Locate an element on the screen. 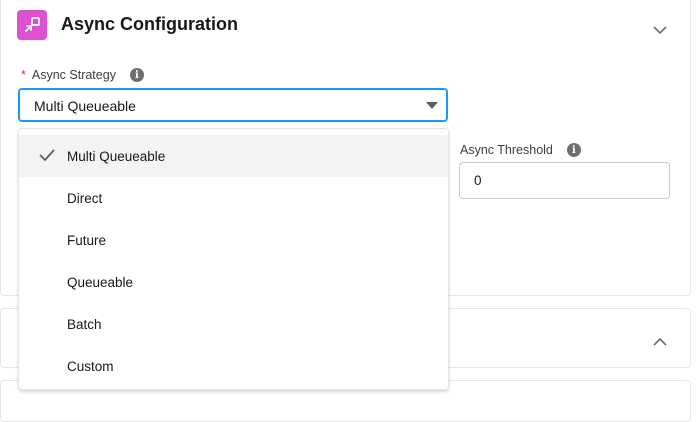 The width and height of the screenshot is (700, 422). option-multi-queueable: Multi Queueable is located at coordinates (233, 156).